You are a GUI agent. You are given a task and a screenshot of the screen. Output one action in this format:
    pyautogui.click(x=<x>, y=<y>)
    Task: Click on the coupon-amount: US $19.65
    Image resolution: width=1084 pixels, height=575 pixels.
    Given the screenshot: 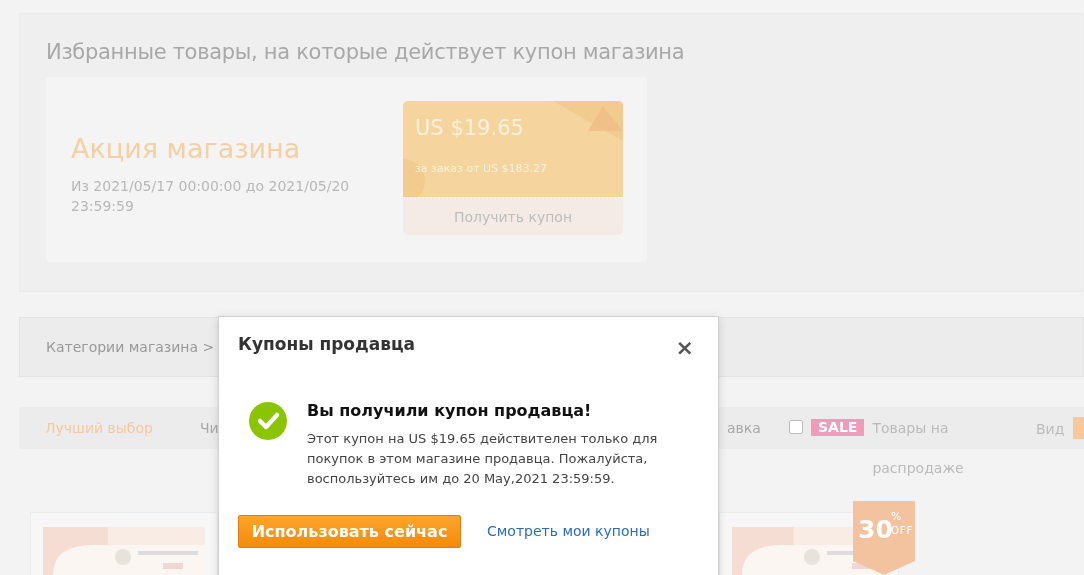 What is the action you would take?
    pyautogui.click(x=470, y=129)
    